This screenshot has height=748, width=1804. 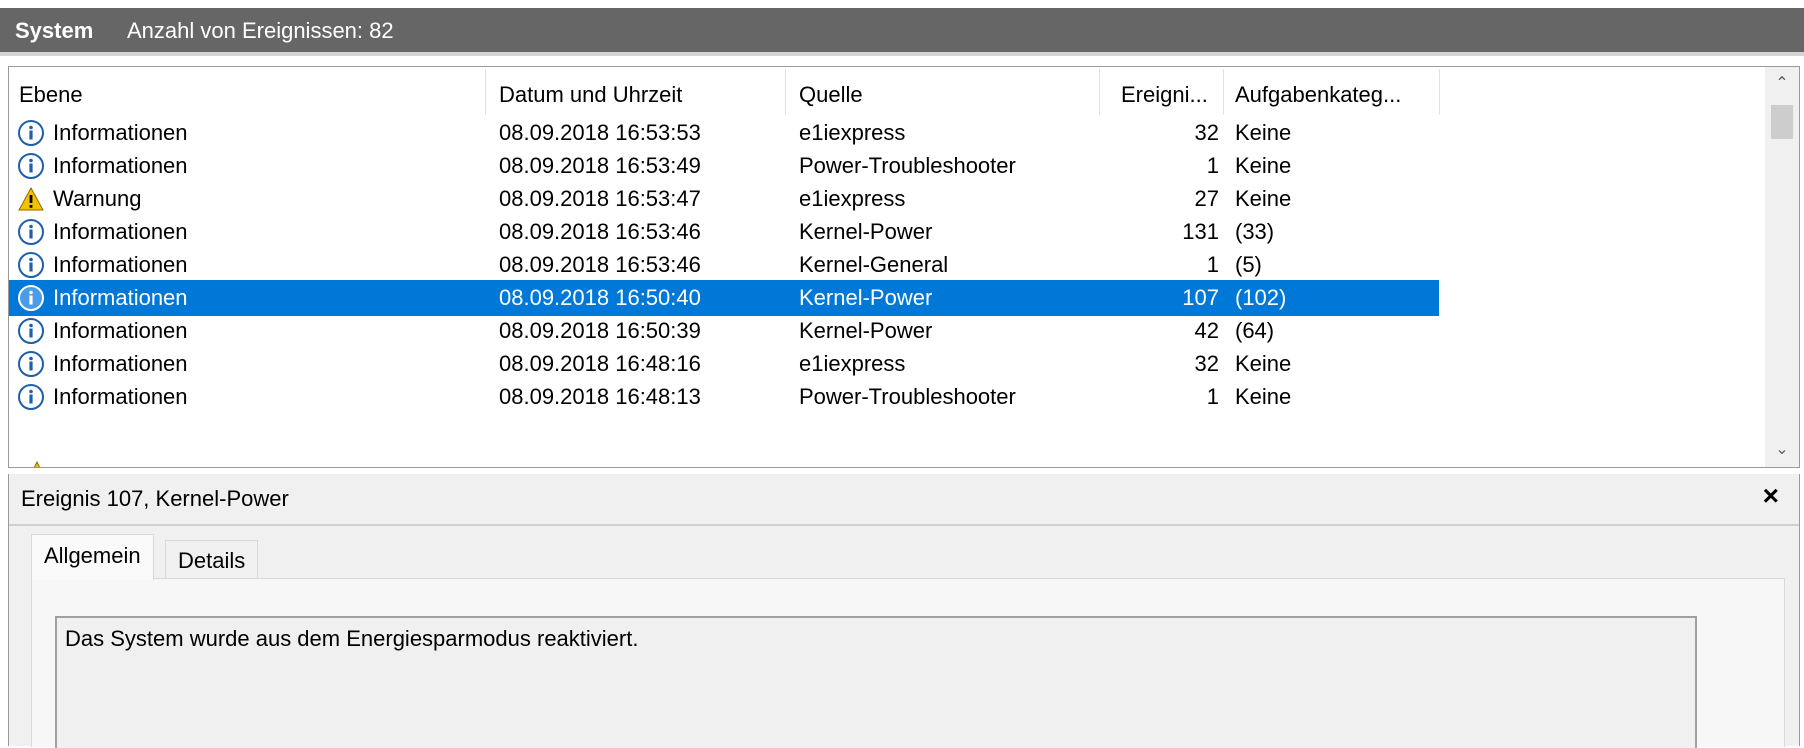 What do you see at coordinates (1206, 198) in the screenshot?
I see `event-id-cell: 27` at bounding box center [1206, 198].